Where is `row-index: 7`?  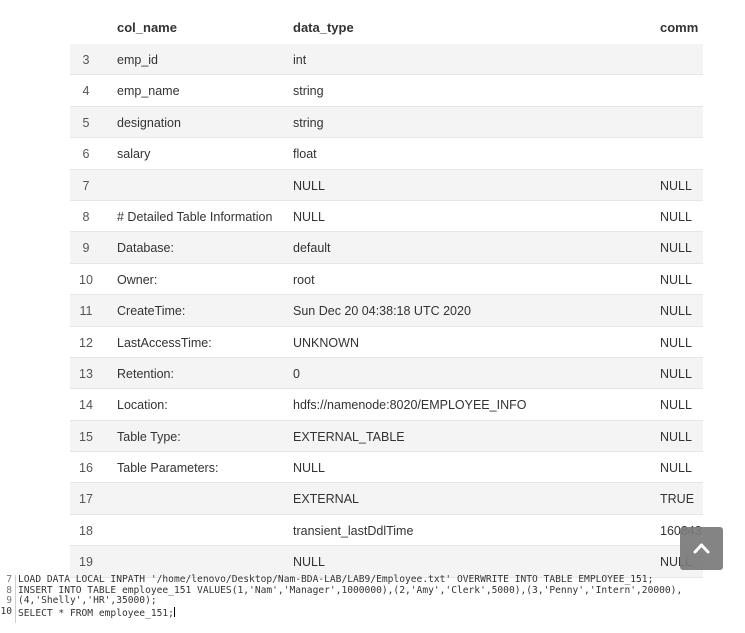
row-index: 7 is located at coordinates (86, 185).